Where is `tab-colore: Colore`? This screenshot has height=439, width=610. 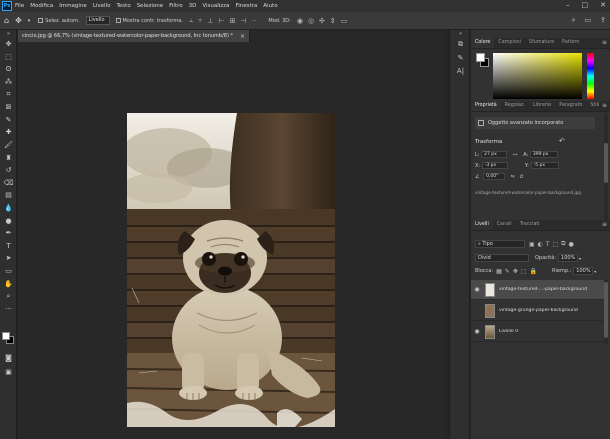 tab-colore: Colore is located at coordinates (483, 43).